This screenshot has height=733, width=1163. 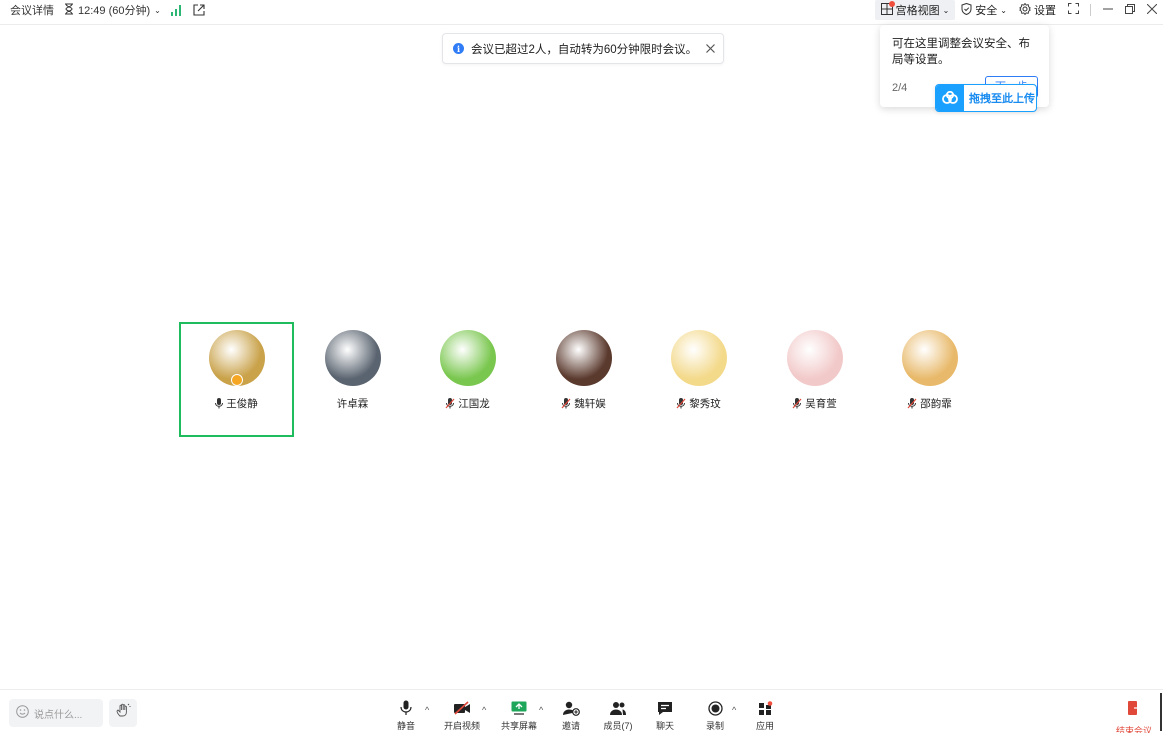 What do you see at coordinates (887, 9) in the screenshot?
I see `grid-icon` at bounding box center [887, 9].